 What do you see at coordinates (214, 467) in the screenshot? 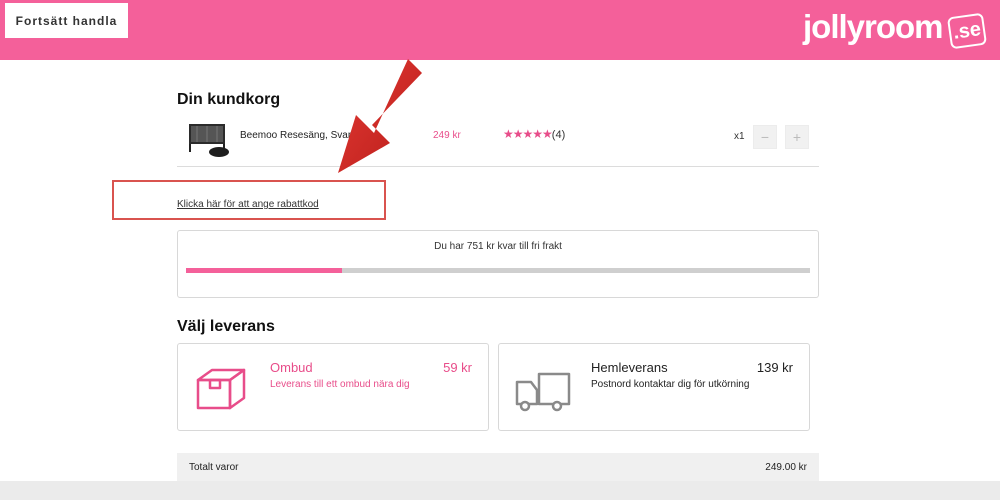
I see `totals-label: Totalt varor` at bounding box center [214, 467].